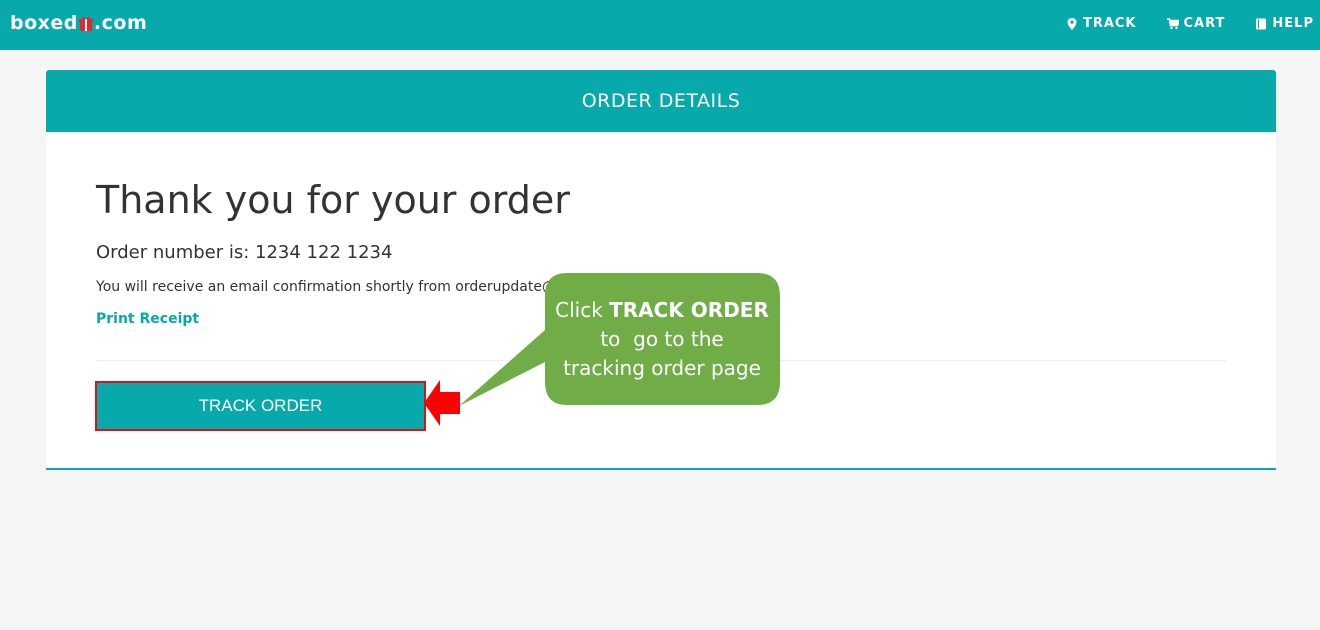 The image size is (1320, 630). I want to click on nav-cart-label: CART, so click(1204, 23).